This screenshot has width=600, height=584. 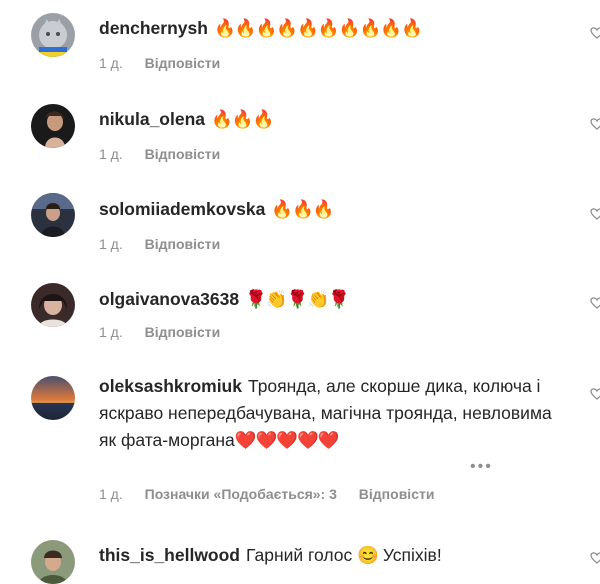 I want to click on username-link: this_is_hellwood, so click(x=169, y=555).